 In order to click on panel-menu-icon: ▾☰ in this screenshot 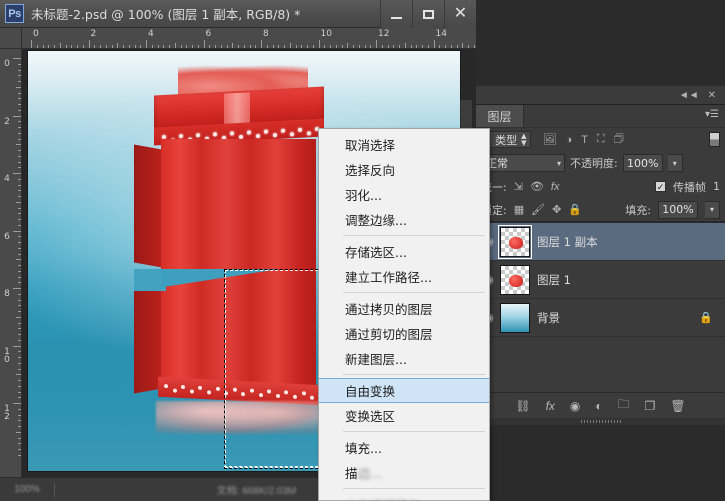, I will do `click(712, 115)`.